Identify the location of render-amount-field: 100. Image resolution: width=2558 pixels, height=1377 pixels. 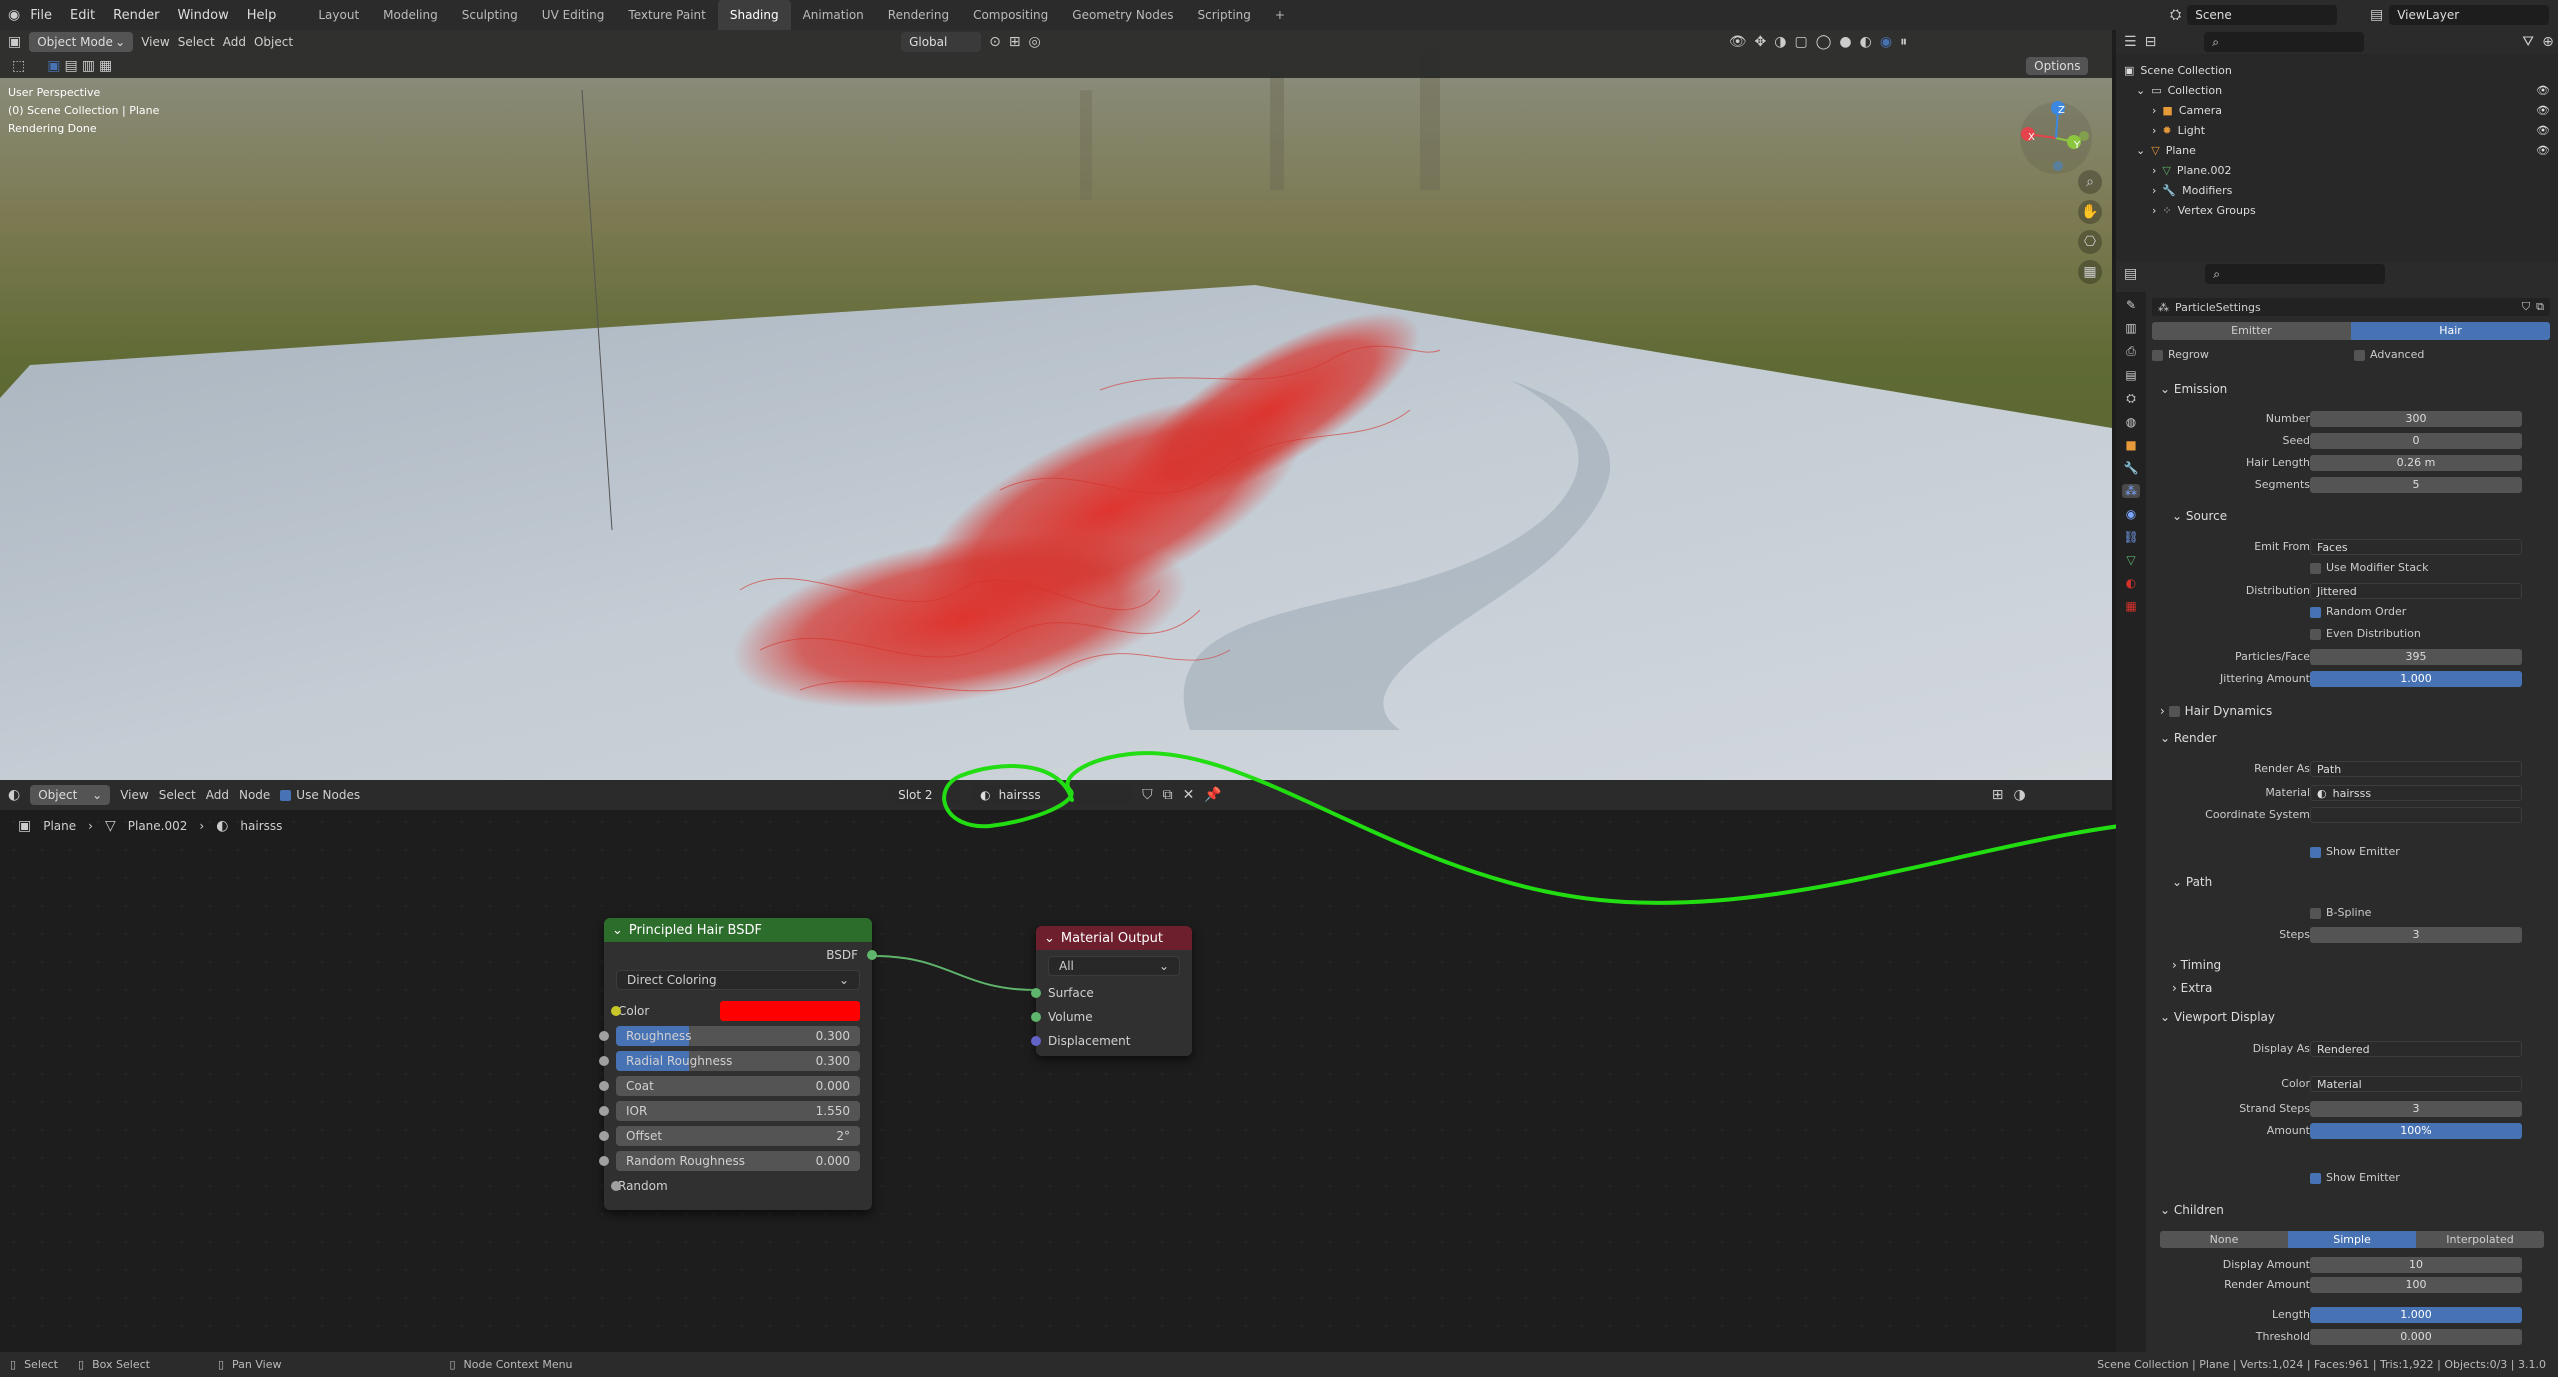
(2416, 1285).